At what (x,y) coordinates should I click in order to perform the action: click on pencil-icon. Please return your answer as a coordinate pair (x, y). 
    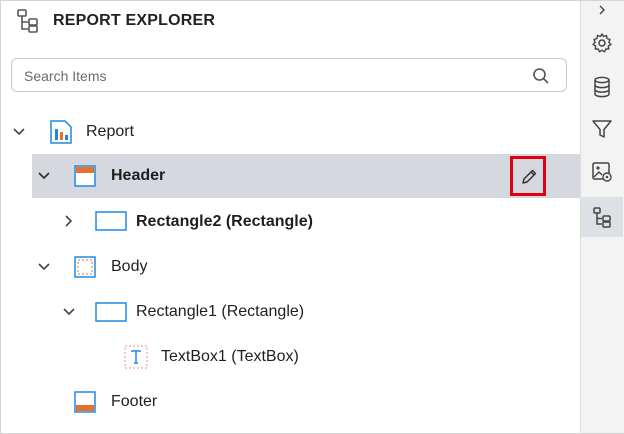
    Looking at the image, I should click on (529, 176).